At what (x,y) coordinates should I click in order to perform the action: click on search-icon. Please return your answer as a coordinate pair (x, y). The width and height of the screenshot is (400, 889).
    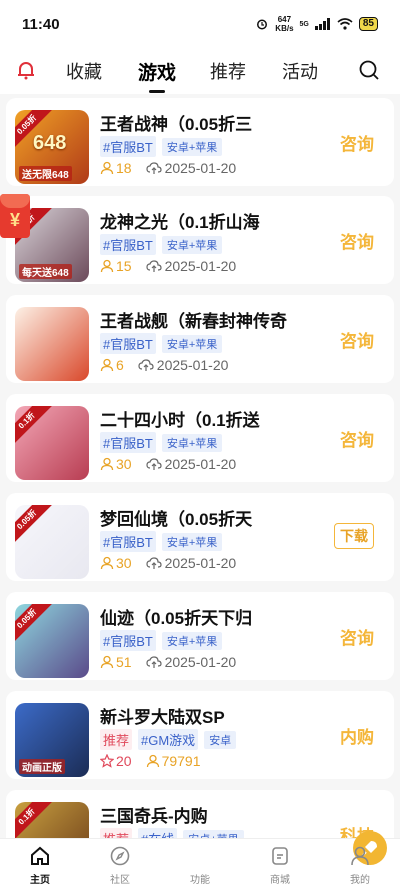
    Looking at the image, I should click on (369, 70).